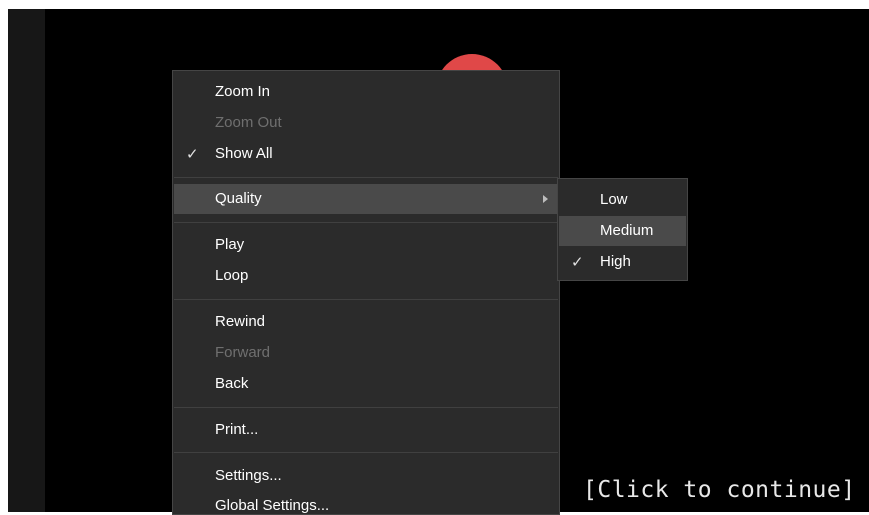 Image resolution: width=869 pixels, height=515 pixels. I want to click on submenu-arrow-icon, so click(545, 199).